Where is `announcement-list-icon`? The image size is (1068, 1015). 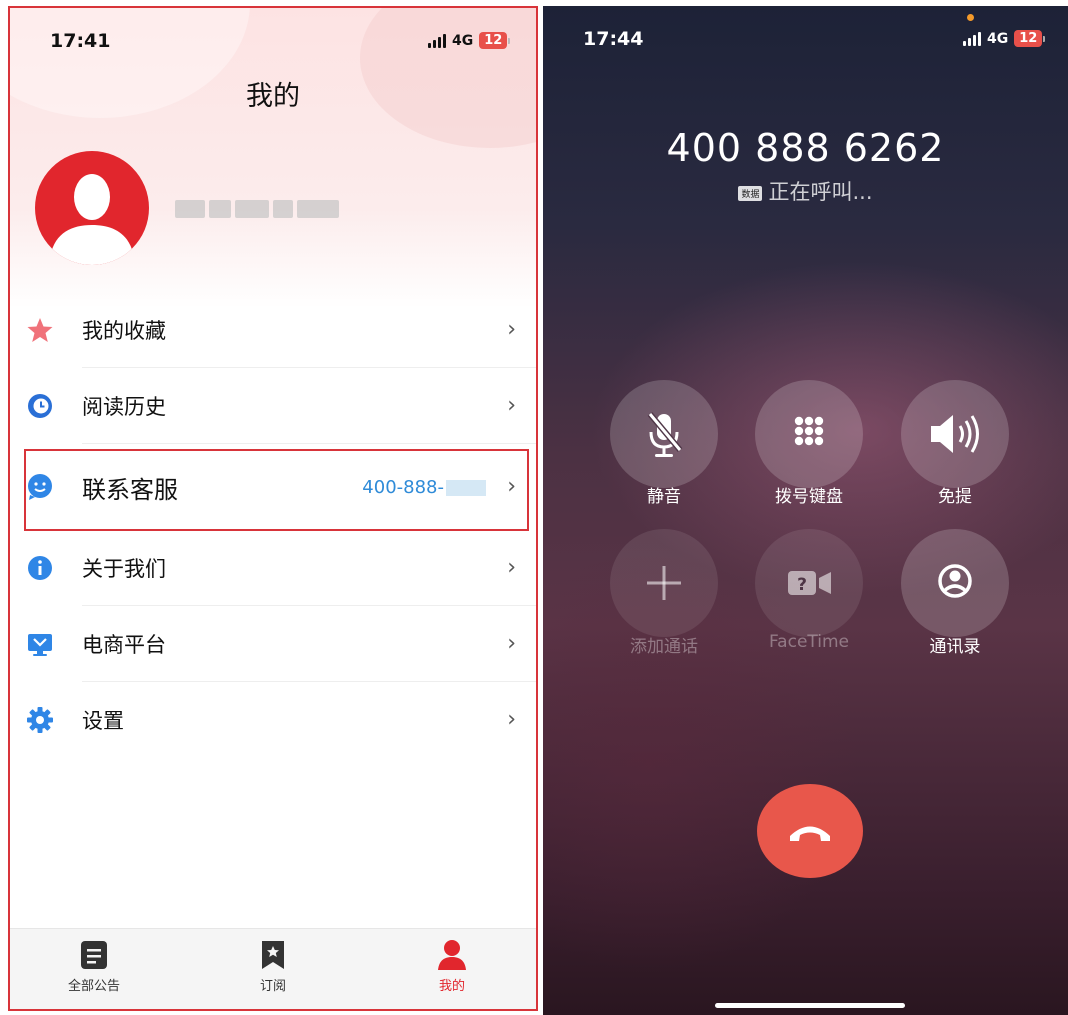 announcement-list-icon is located at coordinates (94, 955).